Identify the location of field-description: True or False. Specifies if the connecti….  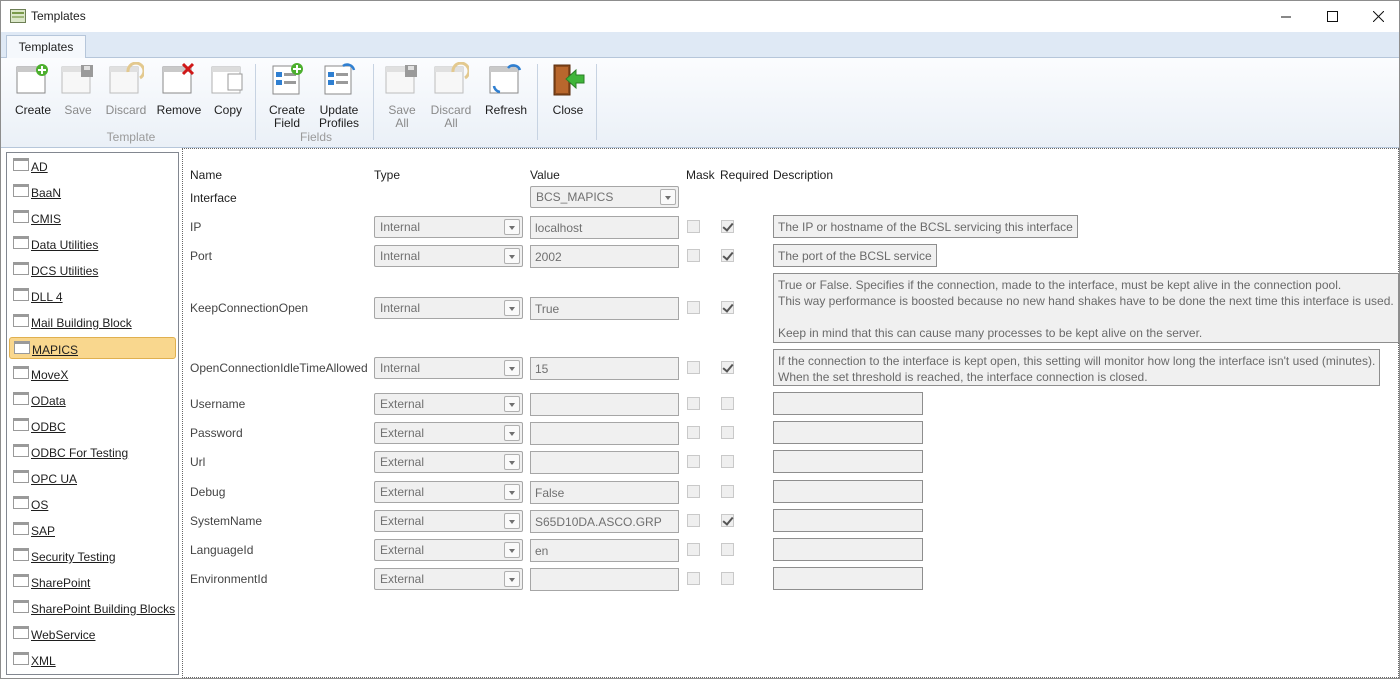
(1086, 308).